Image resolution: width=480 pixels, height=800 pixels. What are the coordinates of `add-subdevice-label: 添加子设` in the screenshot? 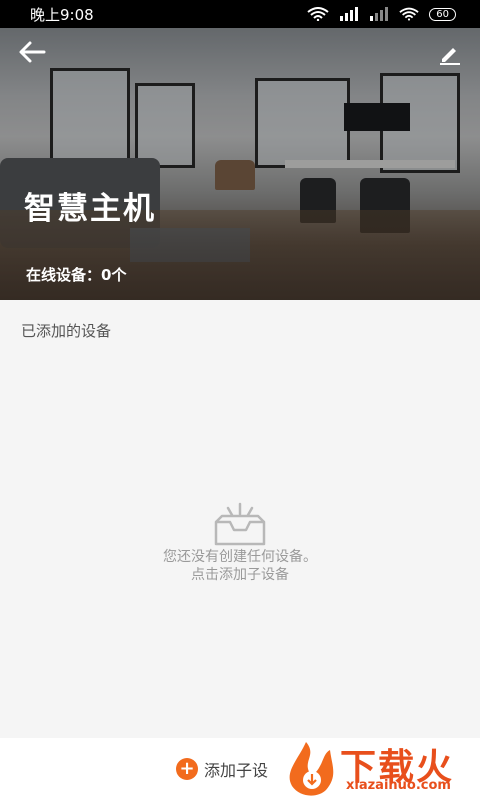 It's located at (236, 770).